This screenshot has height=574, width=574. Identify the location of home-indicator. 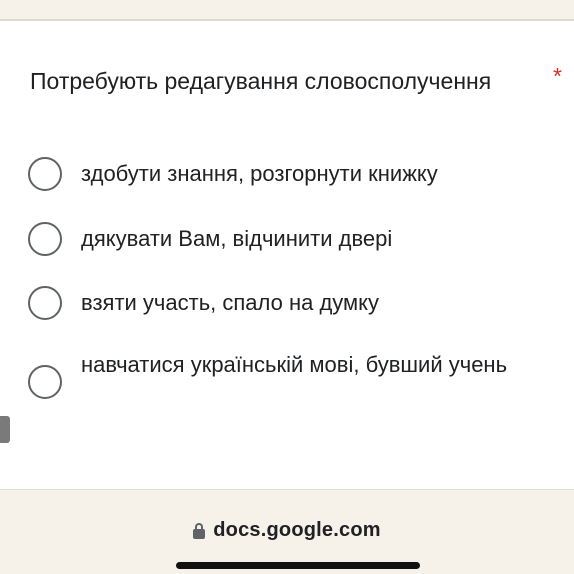
(298, 565).